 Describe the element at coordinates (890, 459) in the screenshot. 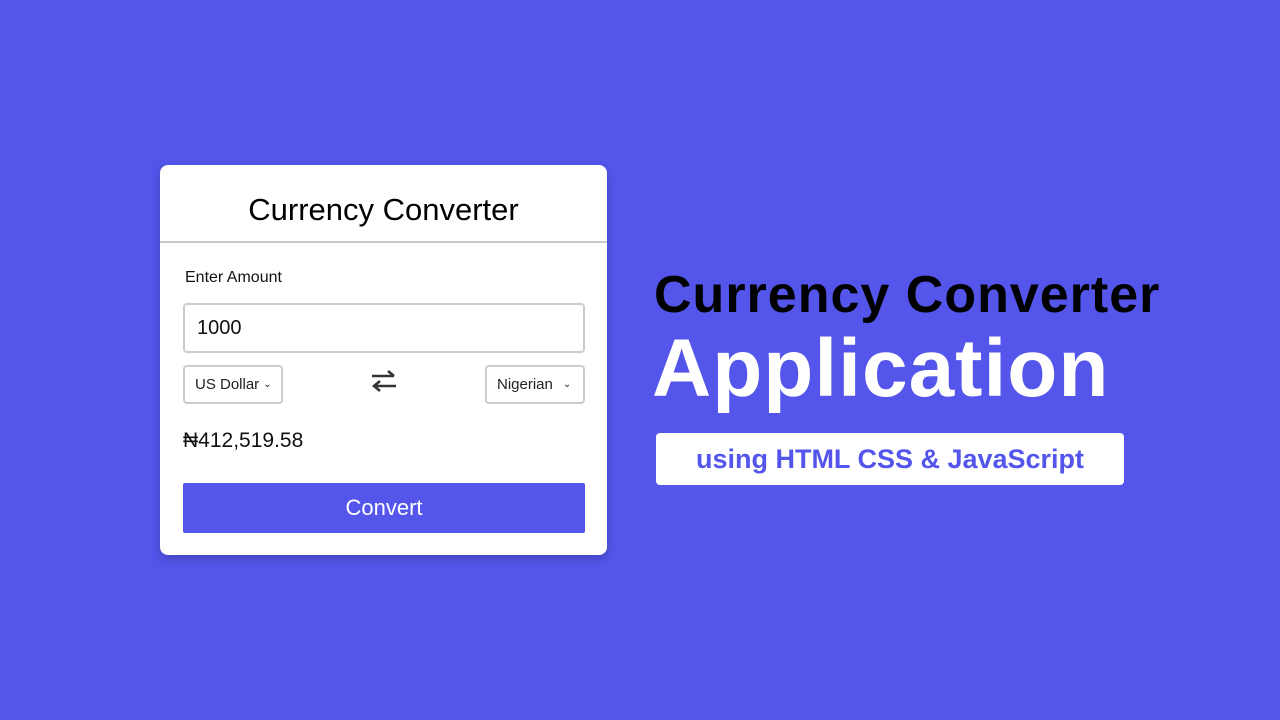

I see `tech-badge: using HTML CSS & JavaScript` at that location.